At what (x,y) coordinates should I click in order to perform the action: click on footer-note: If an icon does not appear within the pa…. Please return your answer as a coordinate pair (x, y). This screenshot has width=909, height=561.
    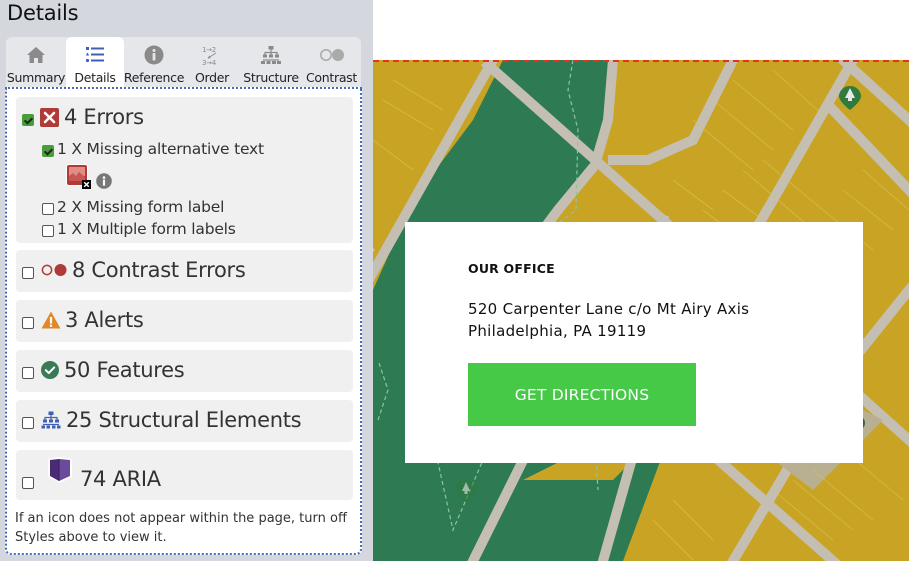
    Looking at the image, I should click on (181, 528).